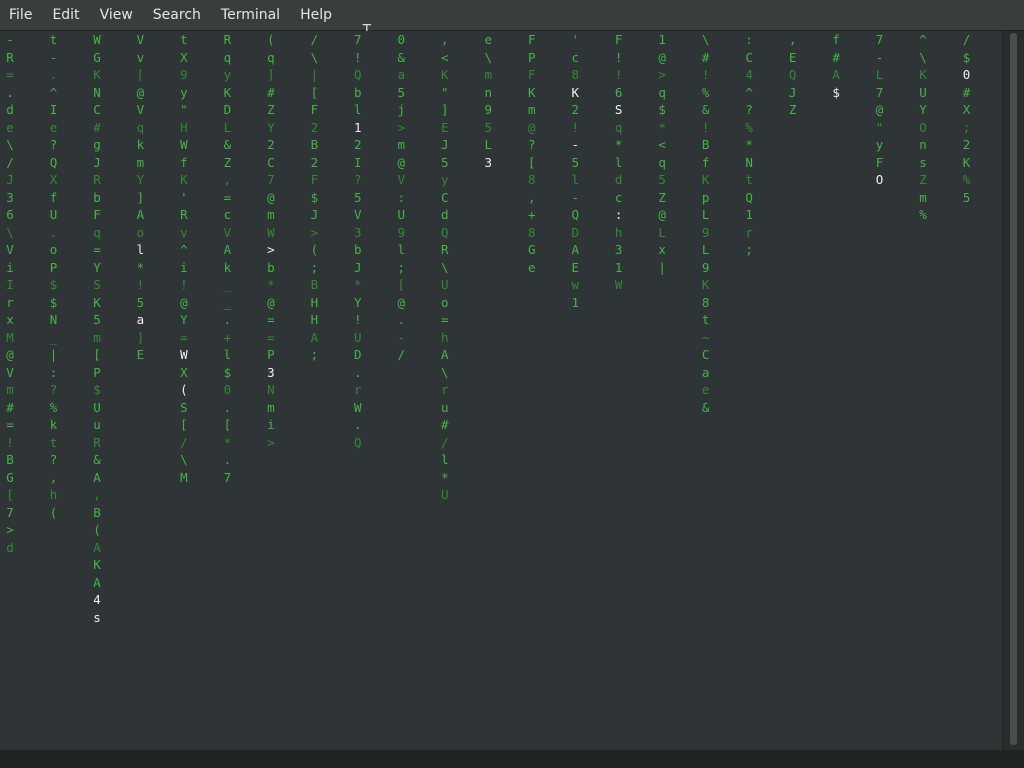  Describe the element at coordinates (227, 284) in the screenshot. I see `rain-char: _` at that location.